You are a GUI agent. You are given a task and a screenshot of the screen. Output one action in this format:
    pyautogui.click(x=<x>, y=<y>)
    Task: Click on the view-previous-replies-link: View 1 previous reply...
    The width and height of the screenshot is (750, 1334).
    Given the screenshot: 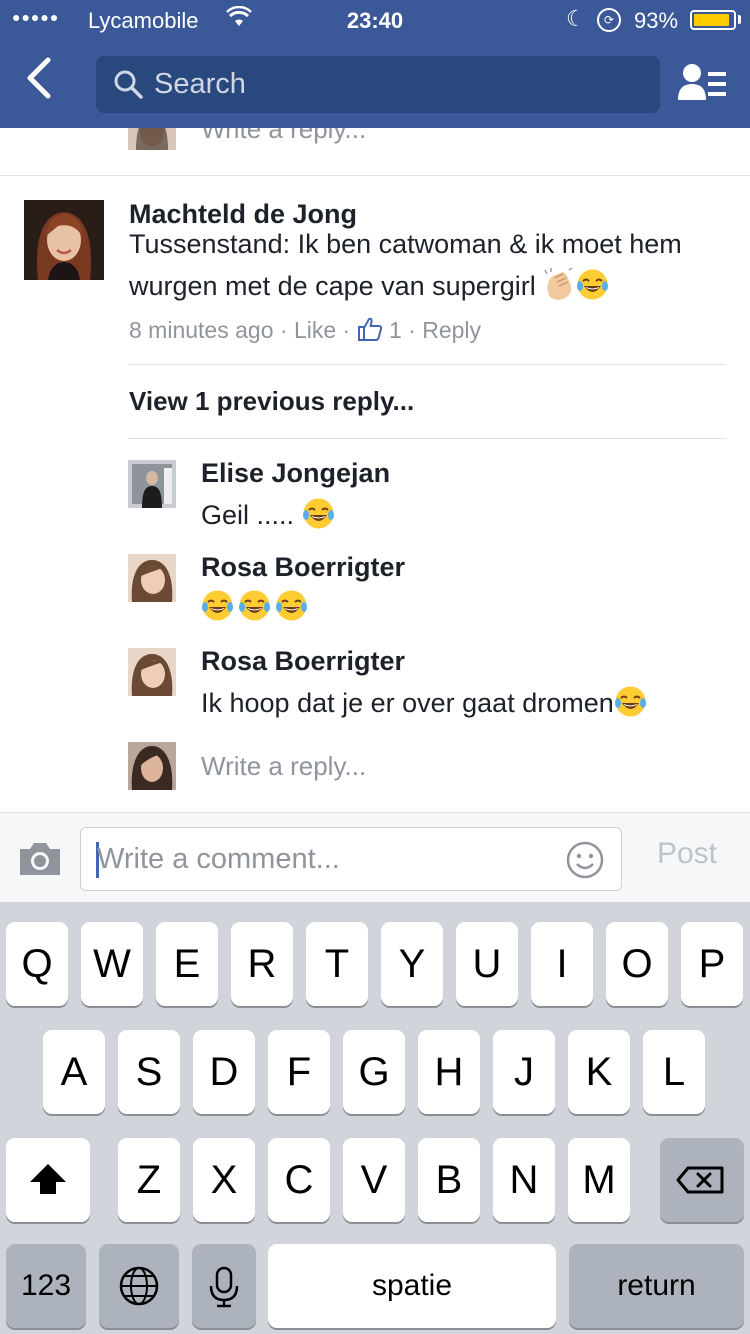 What is the action you would take?
    pyautogui.click(x=271, y=401)
    